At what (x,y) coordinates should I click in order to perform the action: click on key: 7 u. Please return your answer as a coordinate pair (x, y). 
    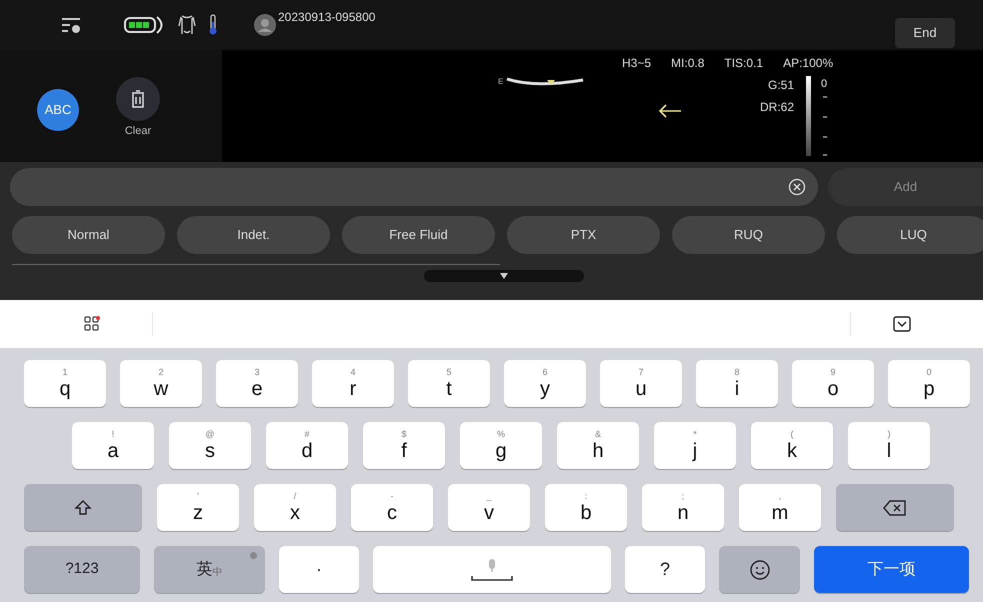
    Looking at the image, I should click on (641, 383).